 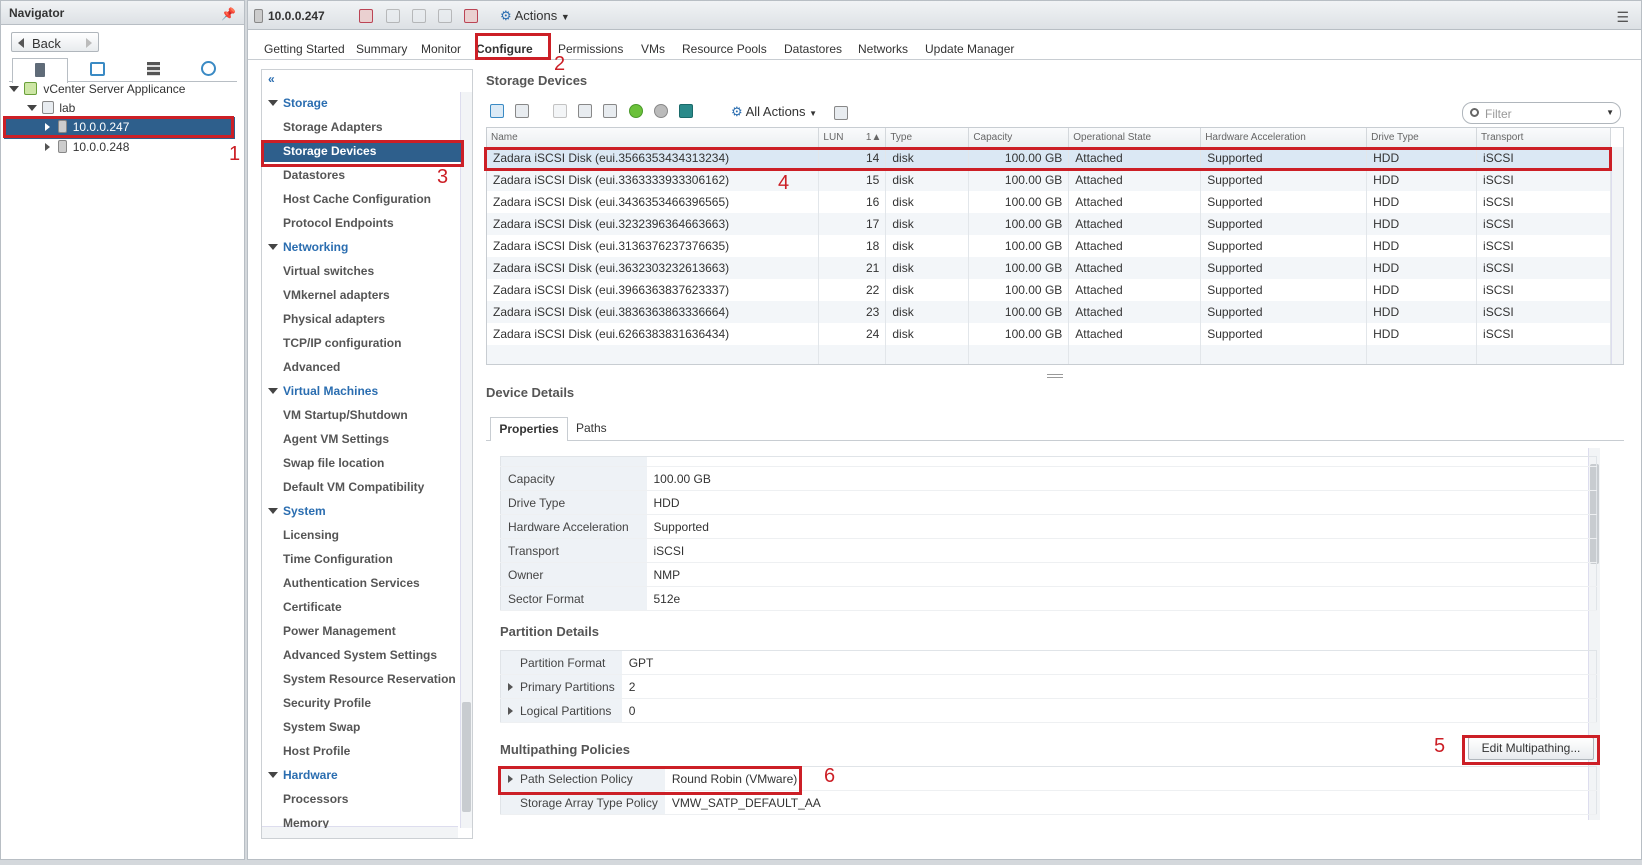 I want to click on tree-root: vCenter Server Applicance, so click(x=97, y=89).